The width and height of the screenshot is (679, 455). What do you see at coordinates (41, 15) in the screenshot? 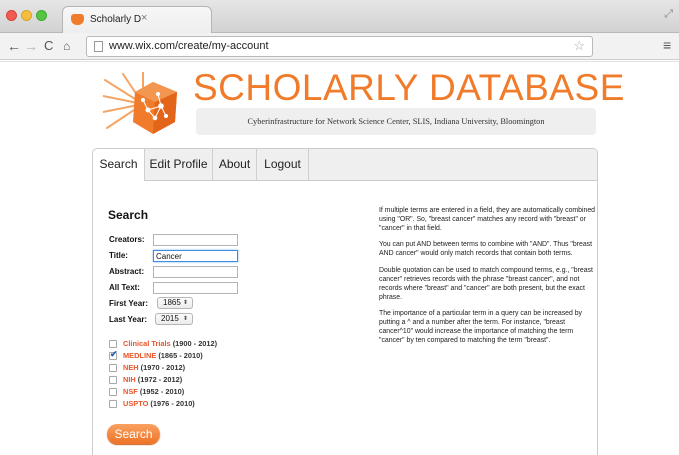
I see `window-maximize-button` at bounding box center [41, 15].